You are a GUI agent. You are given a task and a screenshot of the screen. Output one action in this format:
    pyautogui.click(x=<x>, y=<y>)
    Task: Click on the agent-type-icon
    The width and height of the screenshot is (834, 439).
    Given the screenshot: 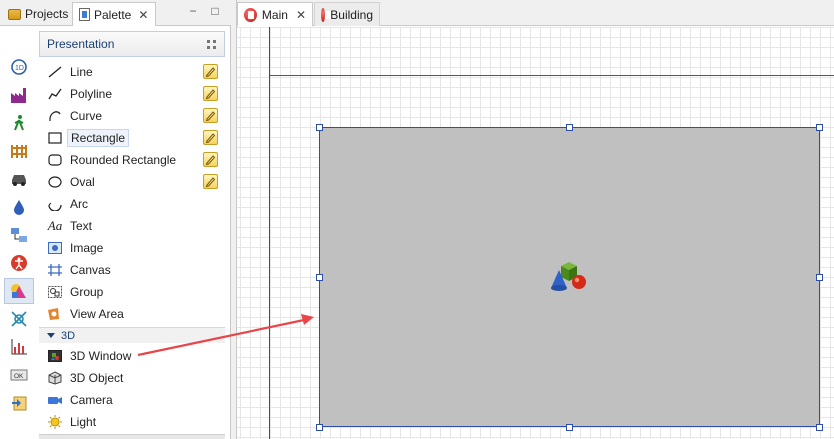 What is the action you would take?
    pyautogui.click(x=250, y=14)
    